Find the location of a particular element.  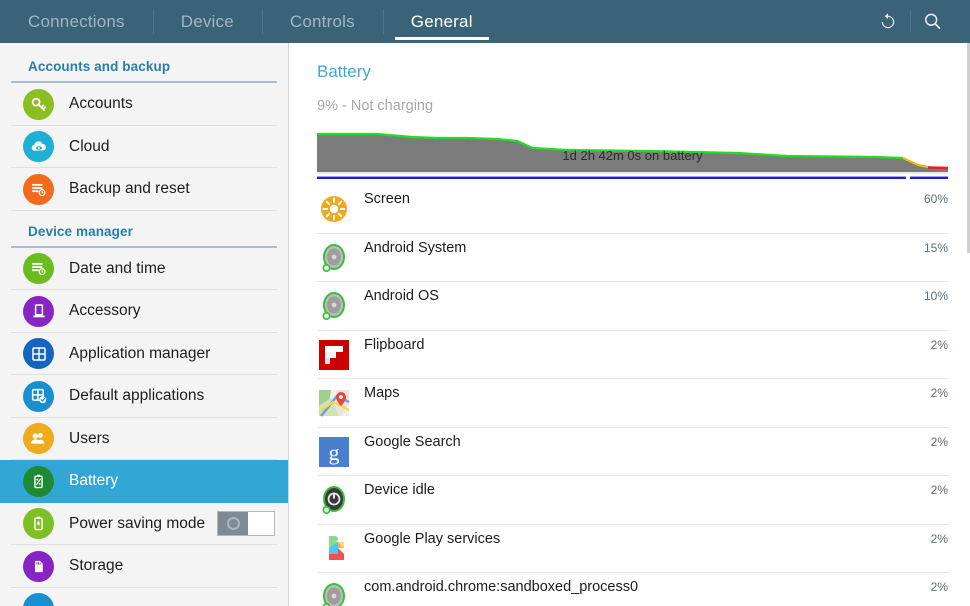

sidebar-item-label: Battery is located at coordinates (94, 481).